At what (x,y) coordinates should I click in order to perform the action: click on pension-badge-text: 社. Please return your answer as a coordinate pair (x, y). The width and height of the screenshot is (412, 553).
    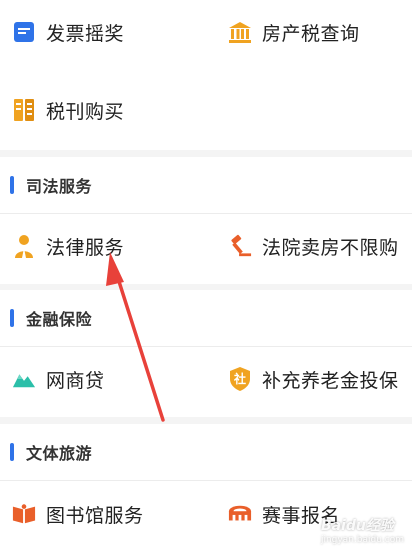
    Looking at the image, I should click on (239, 379).